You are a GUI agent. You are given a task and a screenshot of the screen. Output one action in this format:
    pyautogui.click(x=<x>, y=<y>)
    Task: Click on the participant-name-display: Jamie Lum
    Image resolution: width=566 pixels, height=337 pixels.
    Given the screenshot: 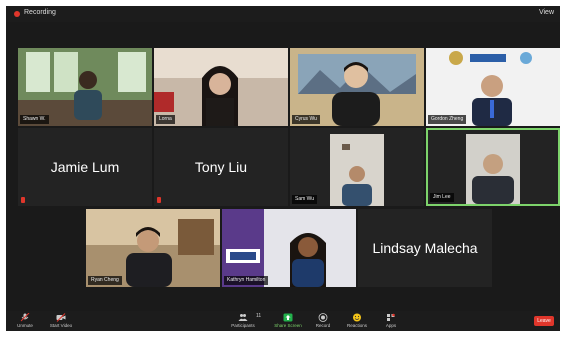 What is the action you would take?
    pyautogui.click(x=85, y=167)
    